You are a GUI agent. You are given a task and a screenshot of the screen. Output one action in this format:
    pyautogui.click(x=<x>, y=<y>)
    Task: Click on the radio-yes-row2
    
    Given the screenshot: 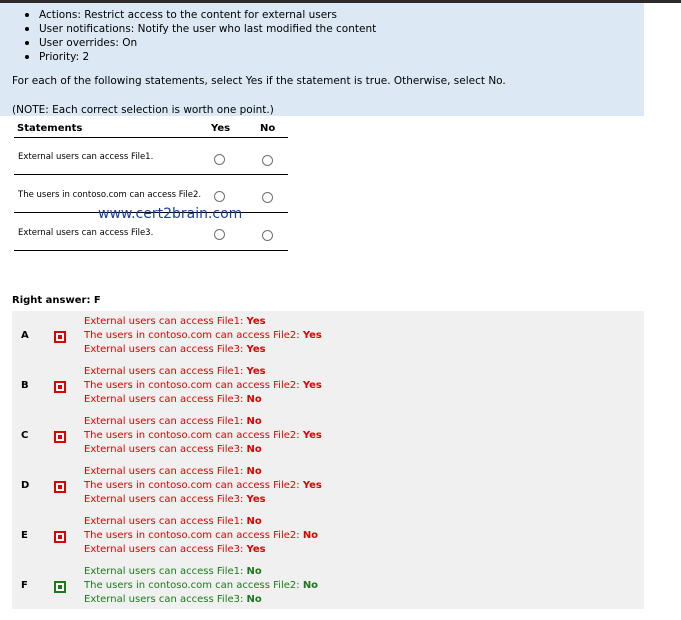 What is the action you would take?
    pyautogui.click(x=219, y=196)
    